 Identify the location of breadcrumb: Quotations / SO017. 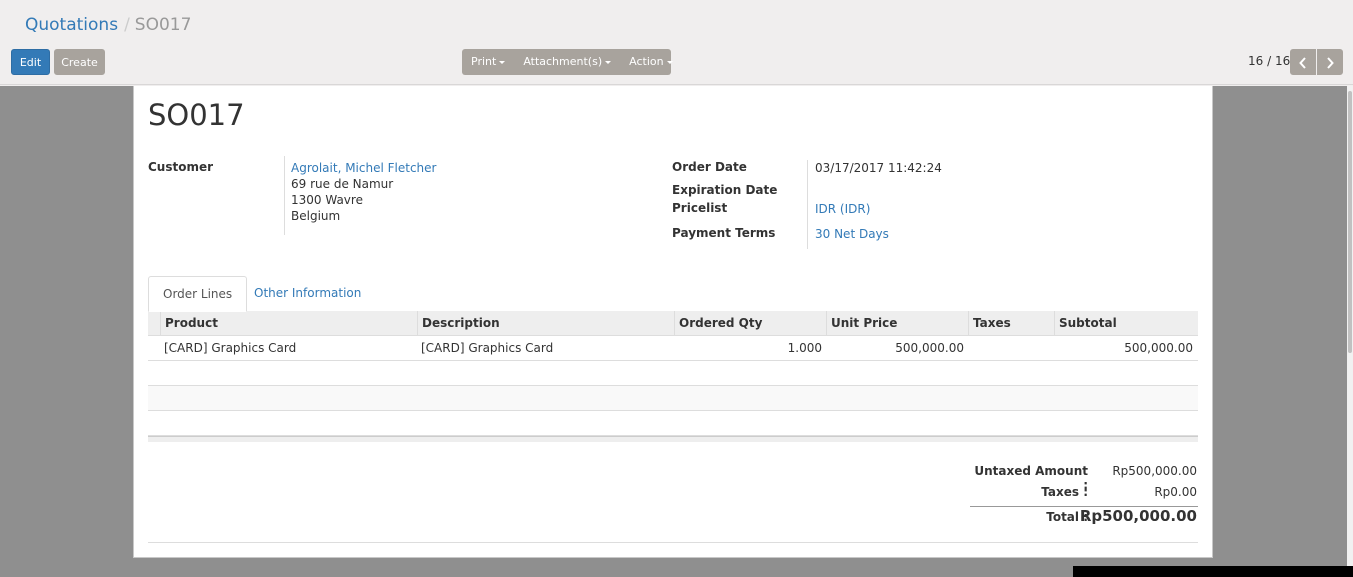
(108, 25).